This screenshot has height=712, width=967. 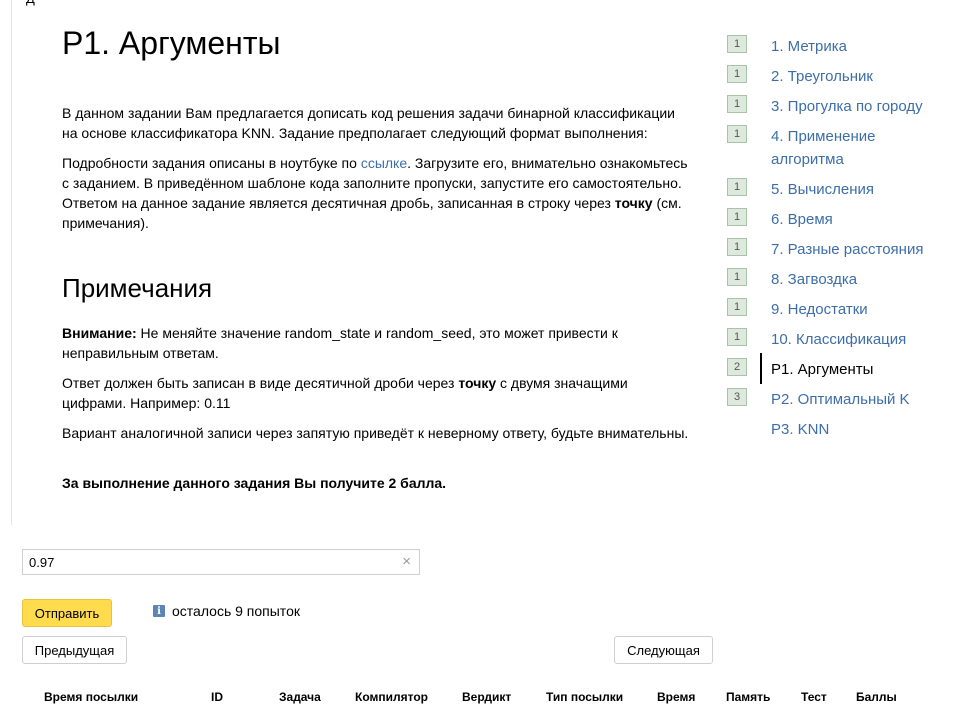 I want to click on nav-item-label: P3. KNN, so click(x=858, y=429).